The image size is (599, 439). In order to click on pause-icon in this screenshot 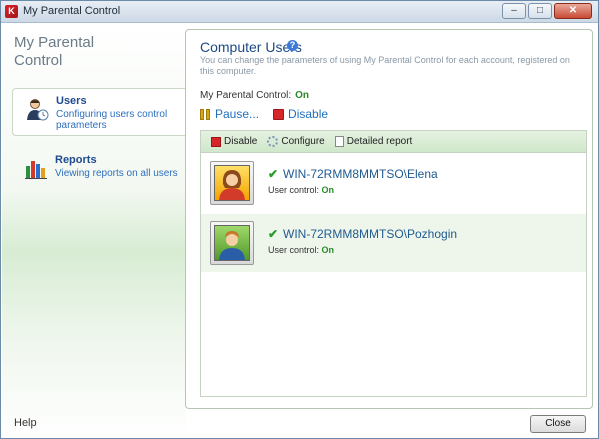, I will do `click(205, 114)`.